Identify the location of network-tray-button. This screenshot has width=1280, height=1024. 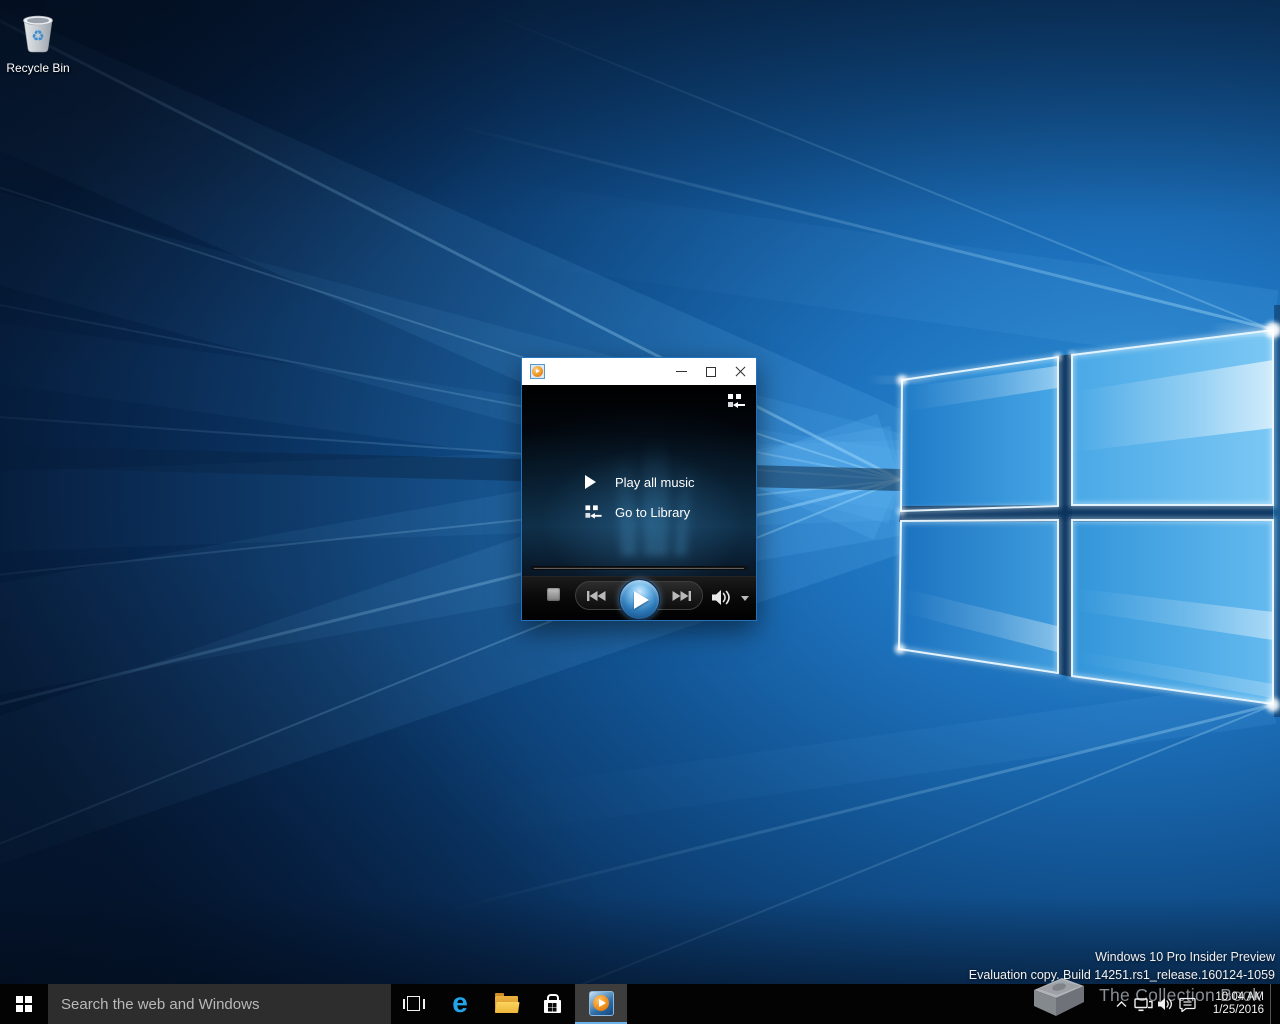
(1143, 1004).